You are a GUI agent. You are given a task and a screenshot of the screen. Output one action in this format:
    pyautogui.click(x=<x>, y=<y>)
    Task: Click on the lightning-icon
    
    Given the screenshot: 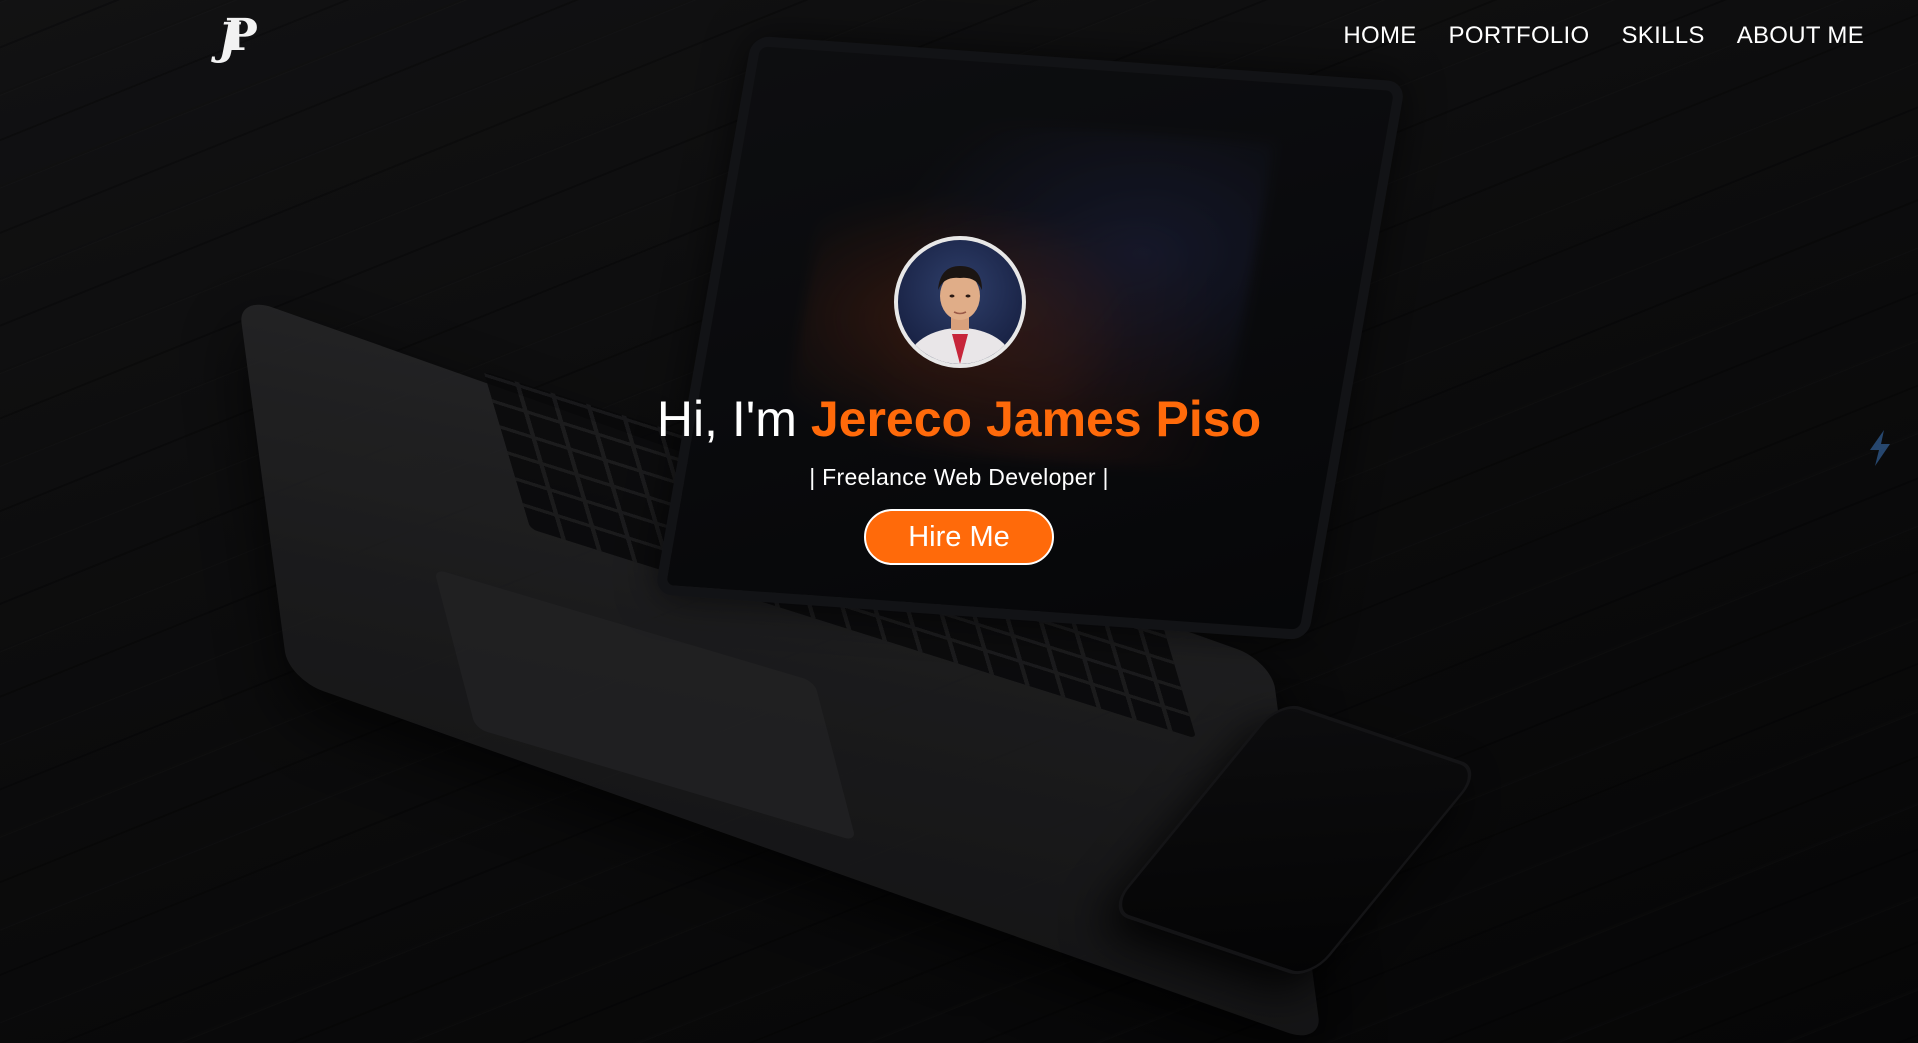 What is the action you would take?
    pyautogui.click(x=1880, y=448)
    